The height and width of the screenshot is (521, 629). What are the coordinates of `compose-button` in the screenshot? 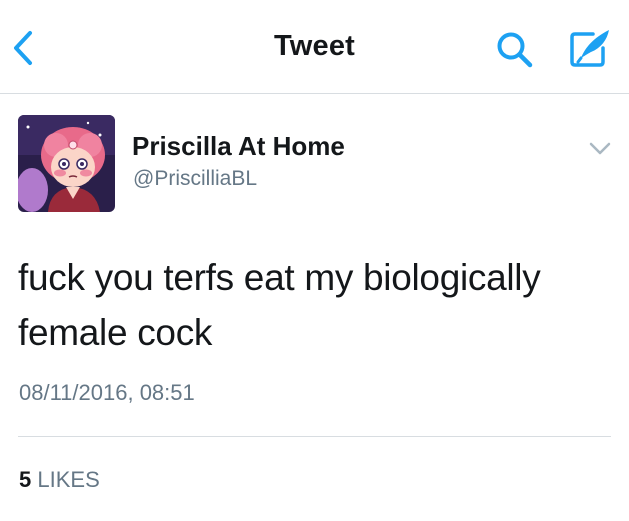 It's located at (590, 48).